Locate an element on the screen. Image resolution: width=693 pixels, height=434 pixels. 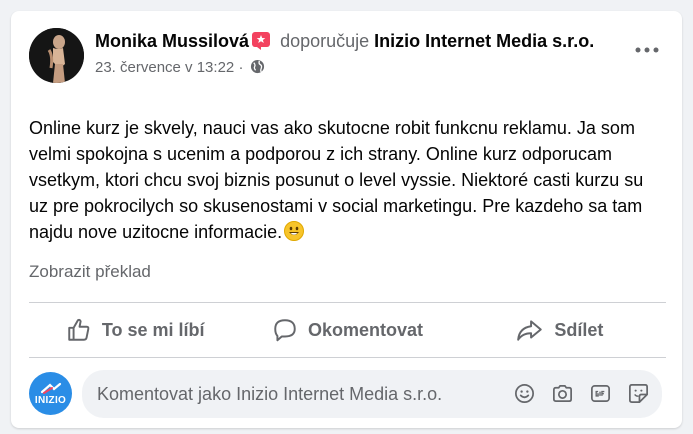
globe-icon is located at coordinates (257, 66).